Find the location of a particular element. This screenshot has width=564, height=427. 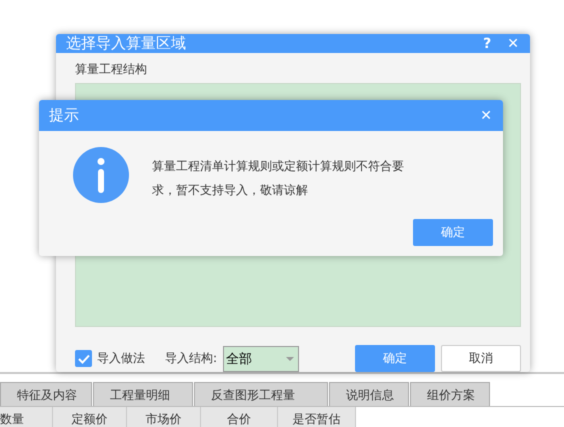

info-icon is located at coordinates (101, 175).